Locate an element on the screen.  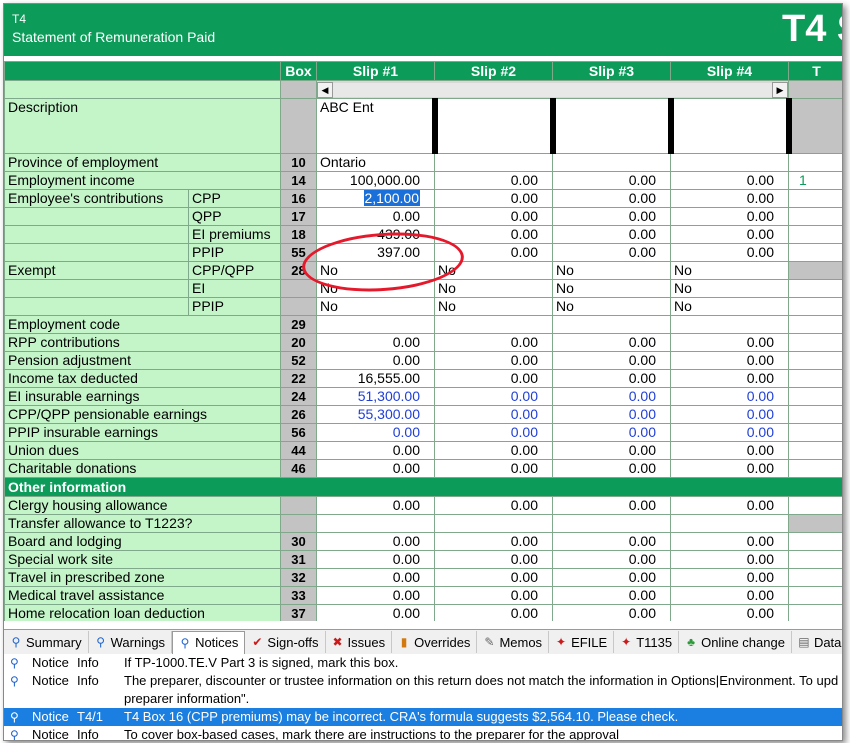
horizontal-scrollbar: ◀ ▶ is located at coordinates (552, 89).